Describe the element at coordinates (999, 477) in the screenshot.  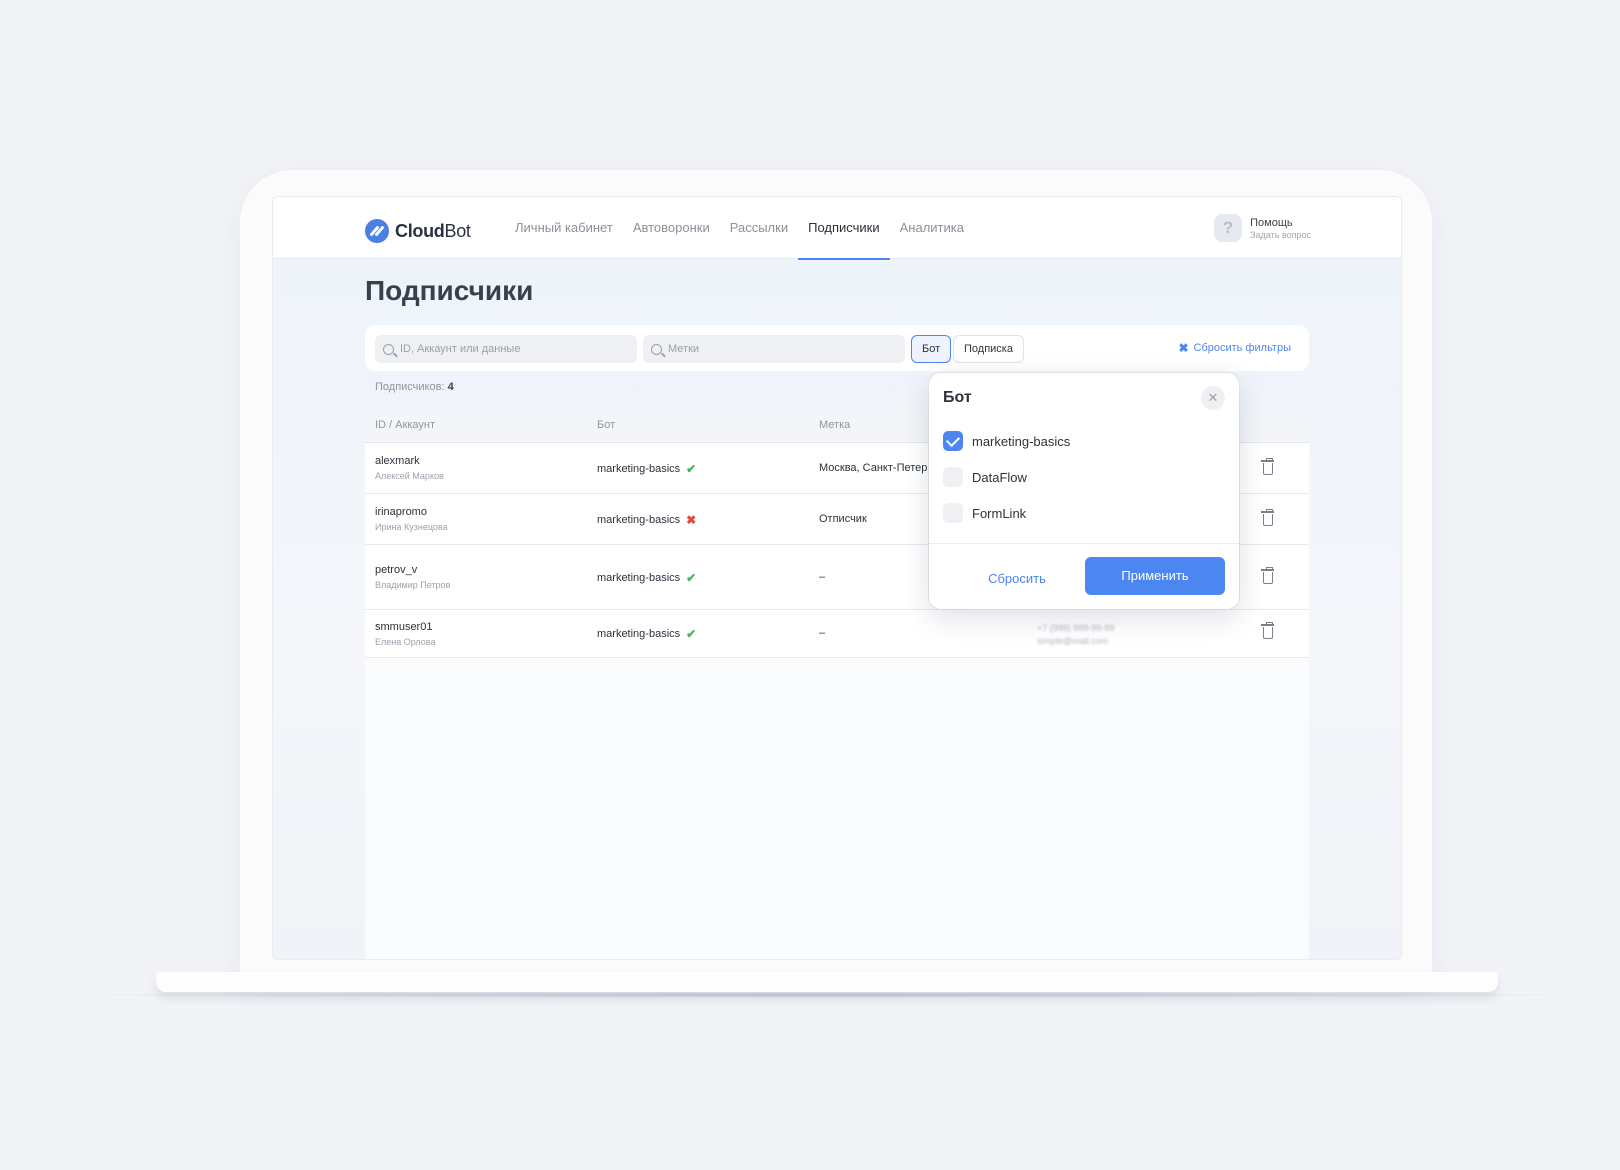
I see `option-label: DataFlow` at that location.